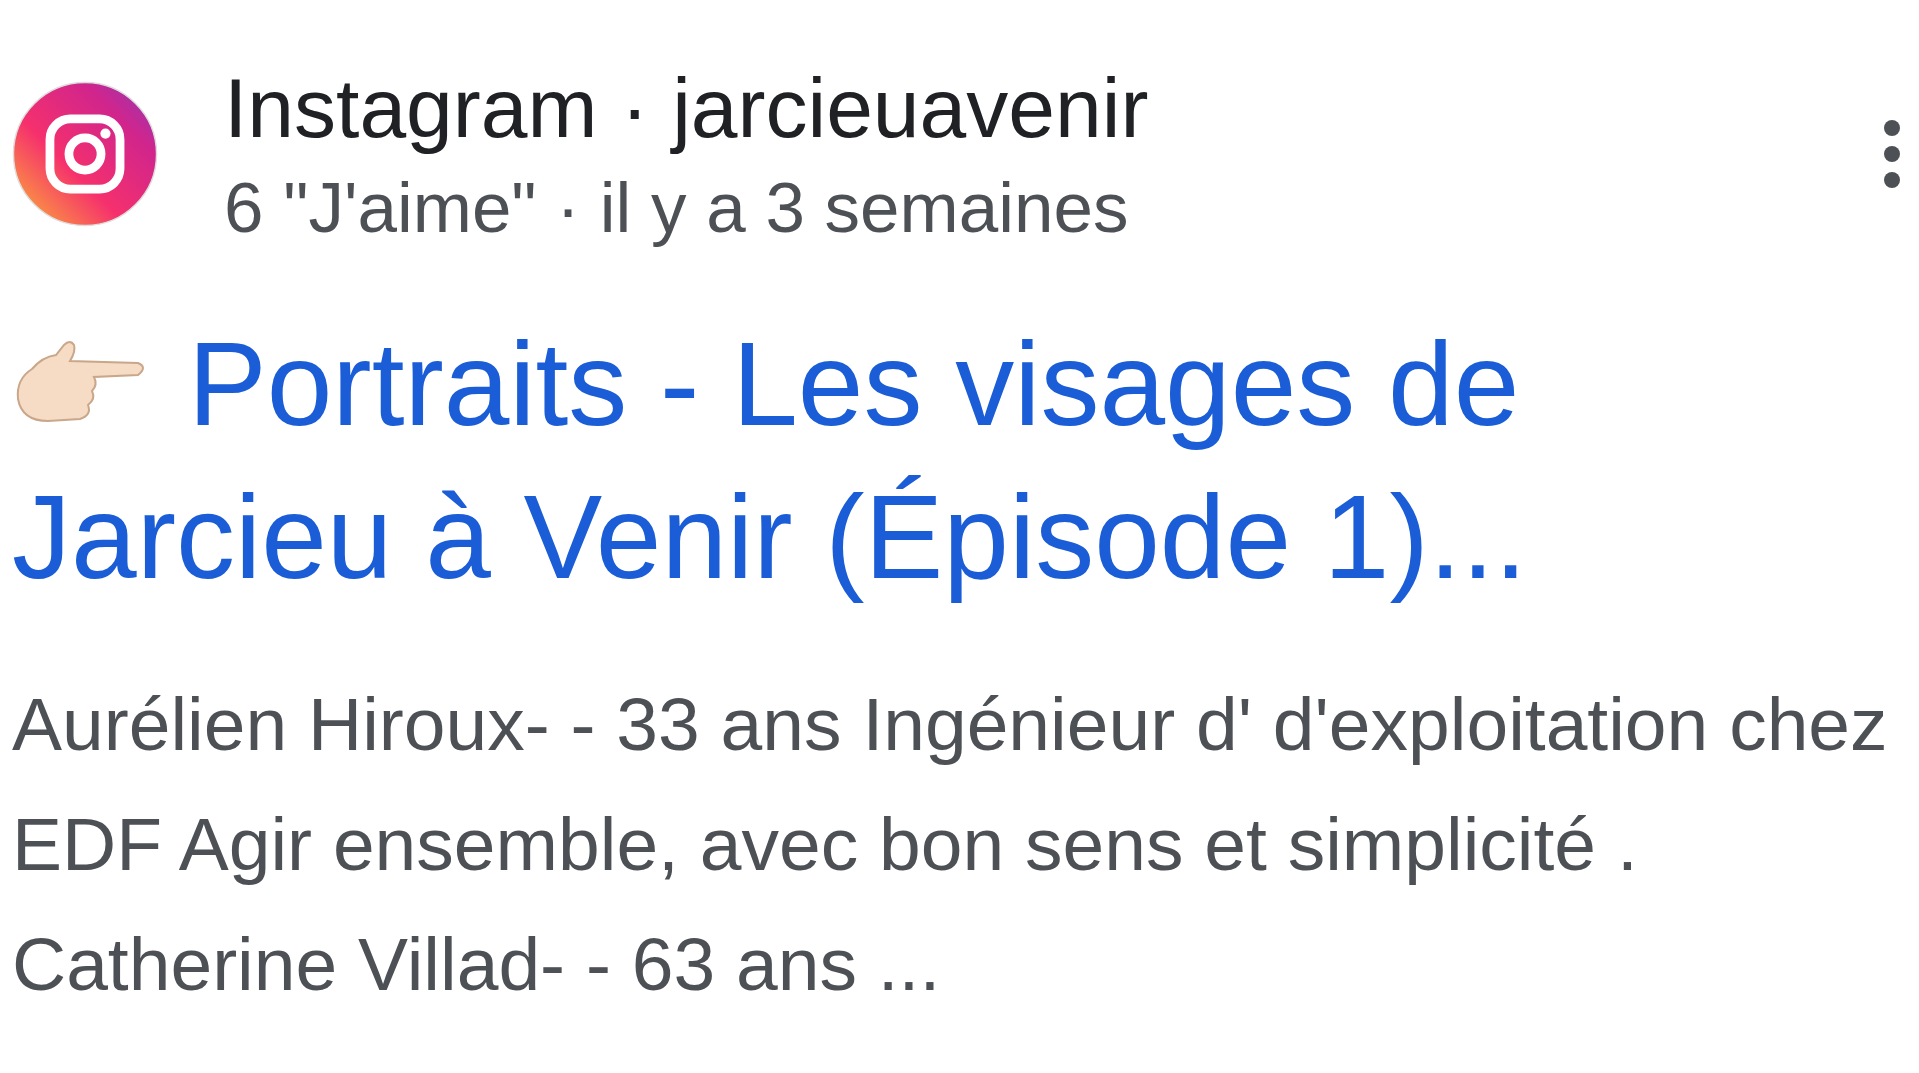 The width and height of the screenshot is (1919, 1073). What do you see at coordinates (677, 207) in the screenshot?
I see `post-meta: 6 "J'aime" · il y a 3 semaines` at bounding box center [677, 207].